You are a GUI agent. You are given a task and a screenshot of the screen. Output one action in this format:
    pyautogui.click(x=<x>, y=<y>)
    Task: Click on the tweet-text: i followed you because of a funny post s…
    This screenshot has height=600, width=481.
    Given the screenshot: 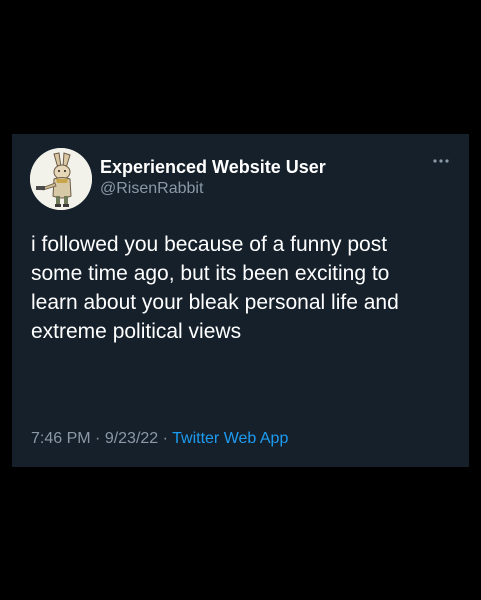 What is the action you would take?
    pyautogui.click(x=215, y=288)
    